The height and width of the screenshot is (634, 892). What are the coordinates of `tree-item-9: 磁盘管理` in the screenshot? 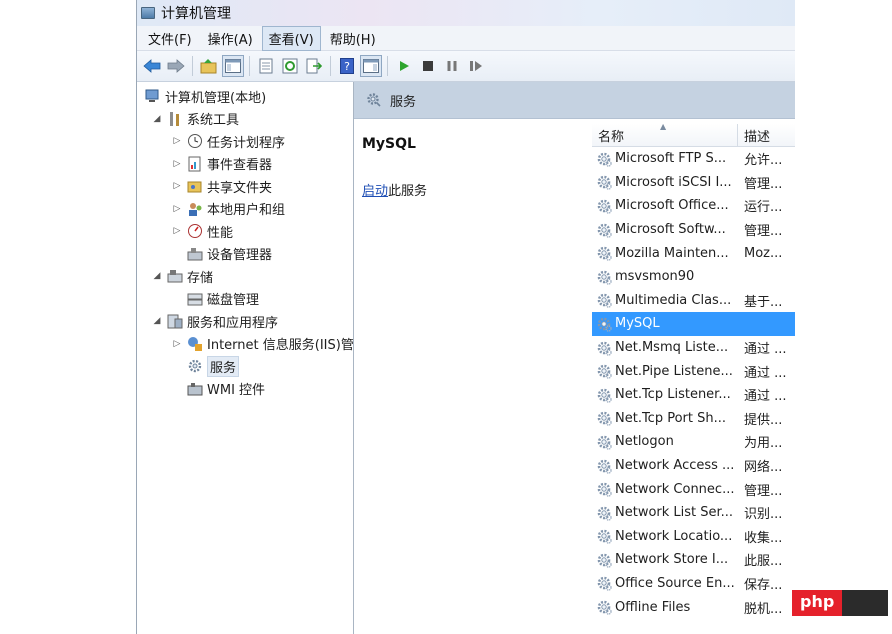 It's located at (215, 299).